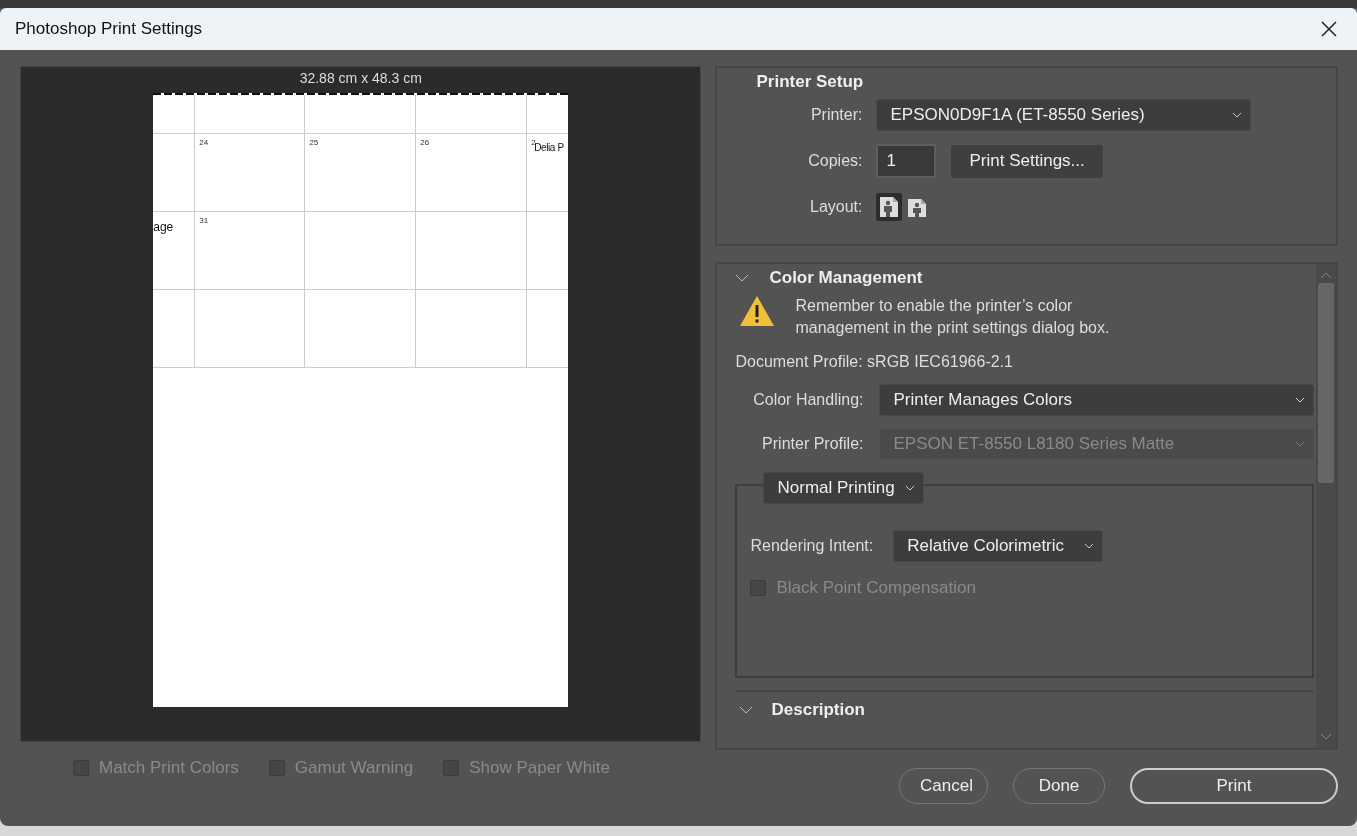  What do you see at coordinates (843, 488) in the screenshot?
I see `print-mode-dropdown: Normal Printing` at bounding box center [843, 488].